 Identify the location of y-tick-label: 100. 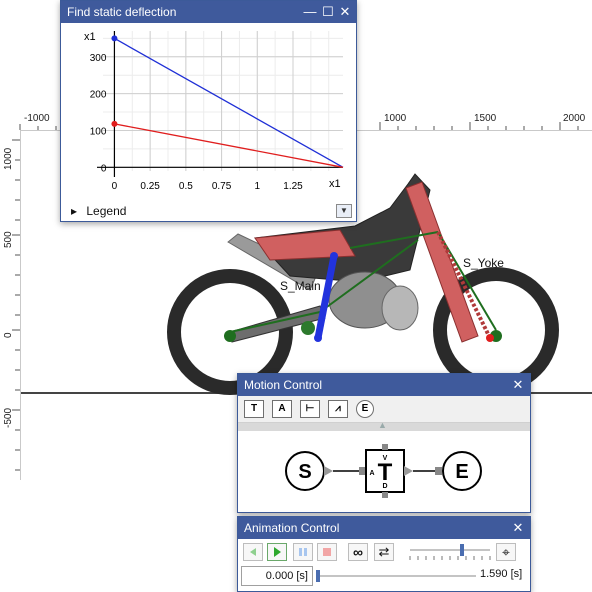
(98, 131).